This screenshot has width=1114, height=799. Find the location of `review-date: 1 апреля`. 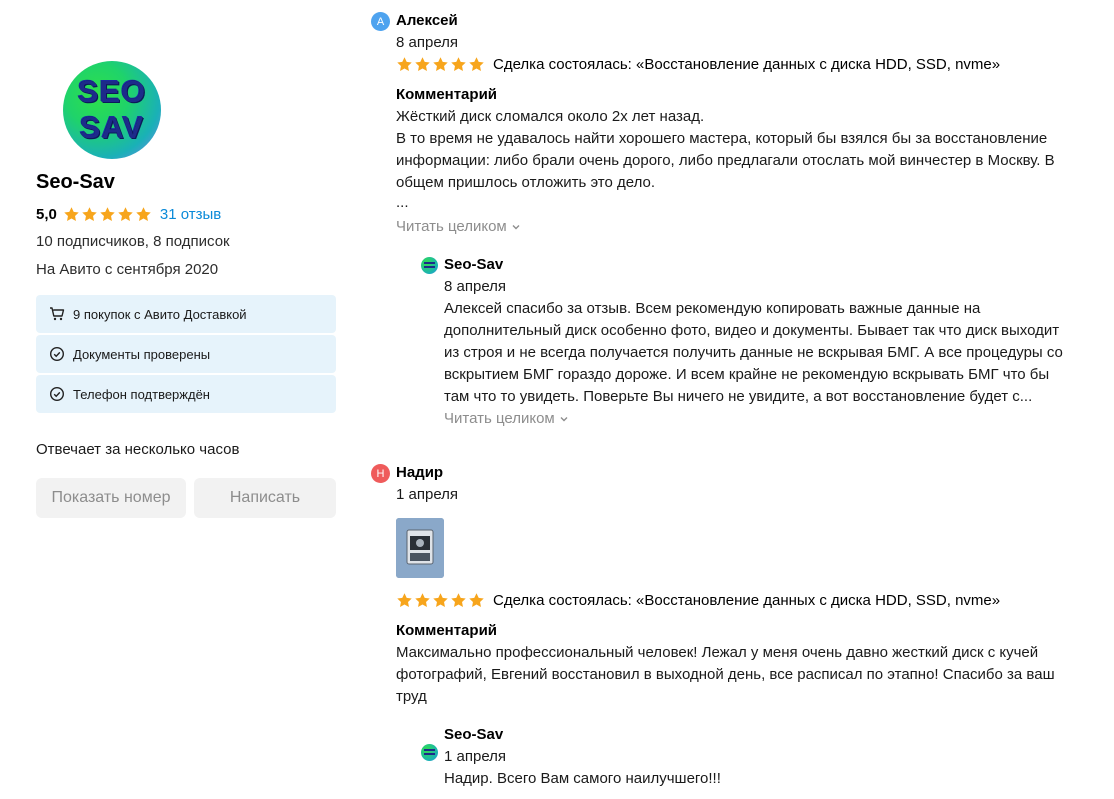

review-date: 1 апреля is located at coordinates (427, 494).